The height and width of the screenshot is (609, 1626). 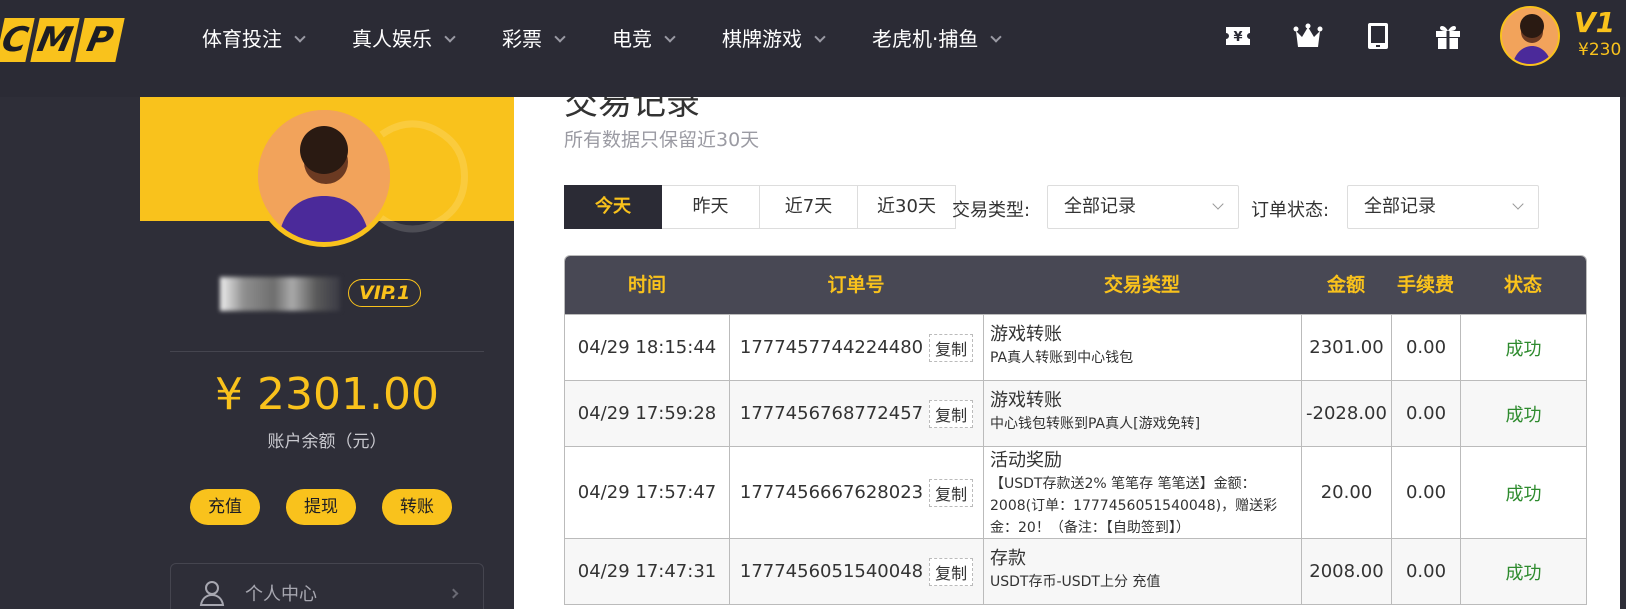 I want to click on logo-letter: C, so click(x=17, y=40).